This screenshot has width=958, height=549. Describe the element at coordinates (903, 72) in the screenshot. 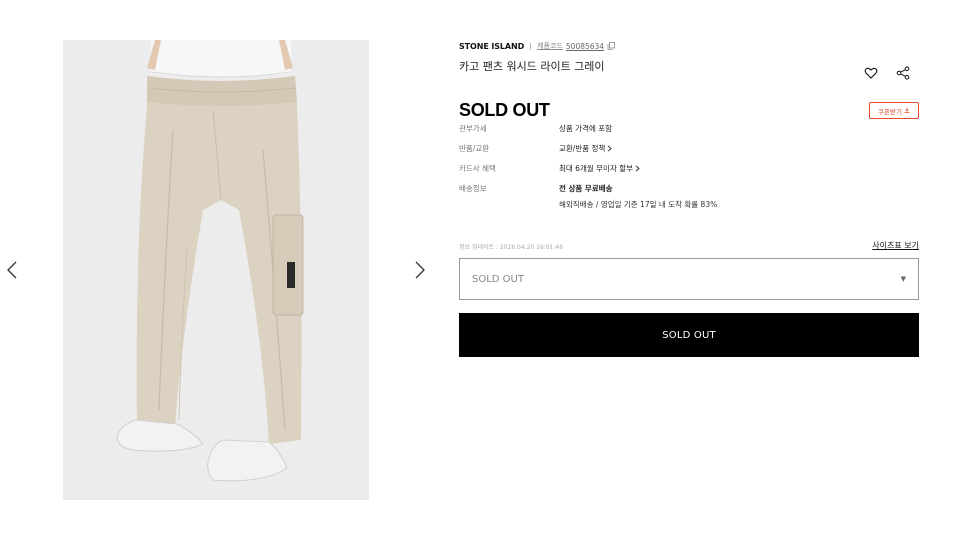

I see `share-icon` at that location.